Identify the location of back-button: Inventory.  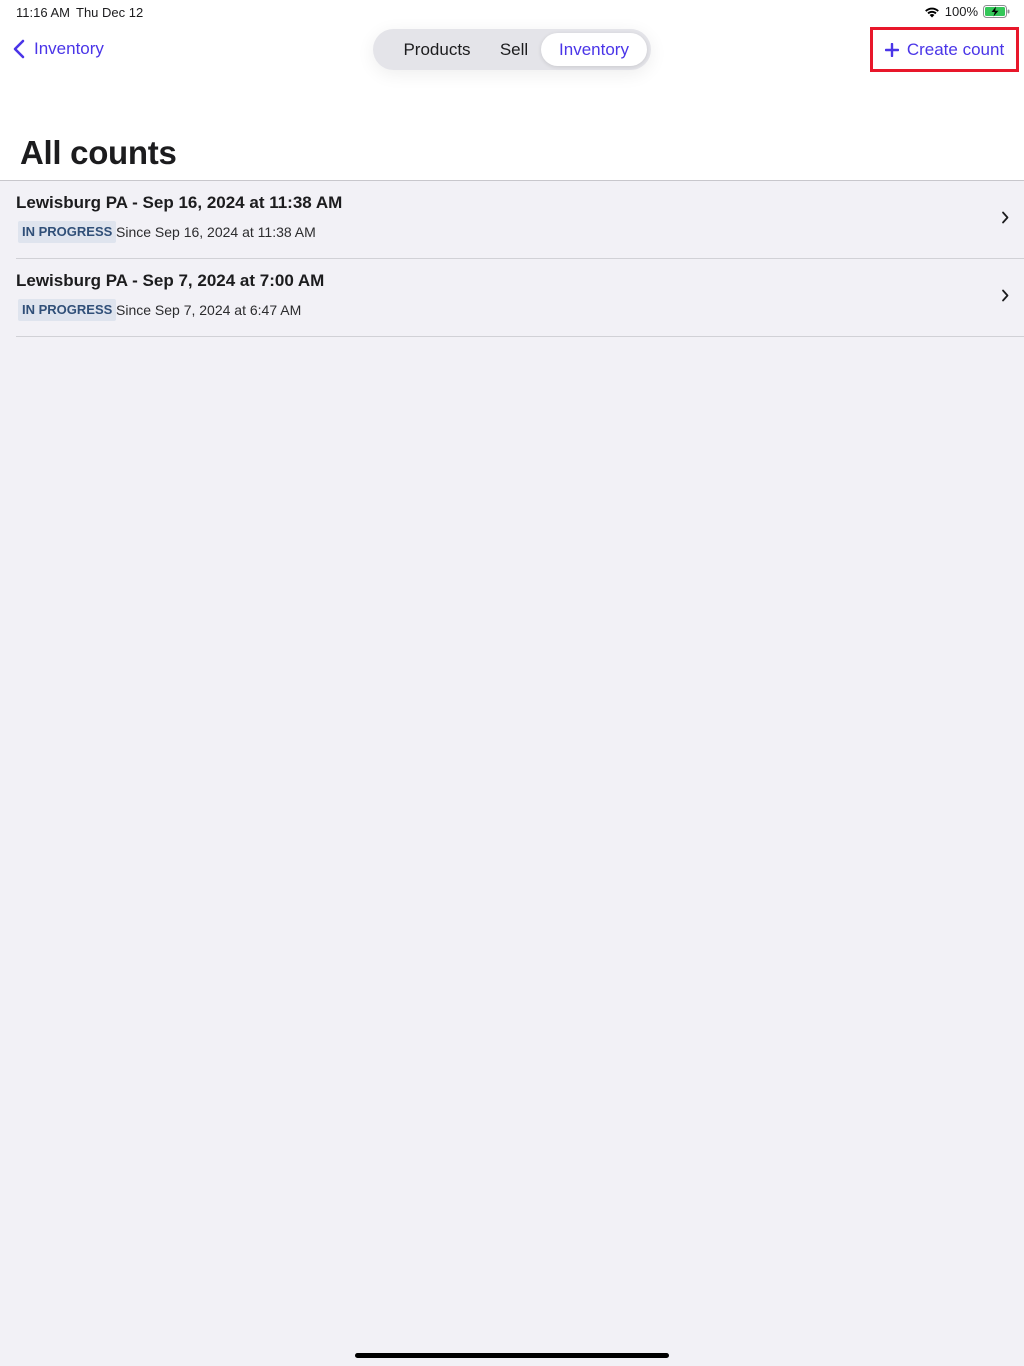
(58, 49).